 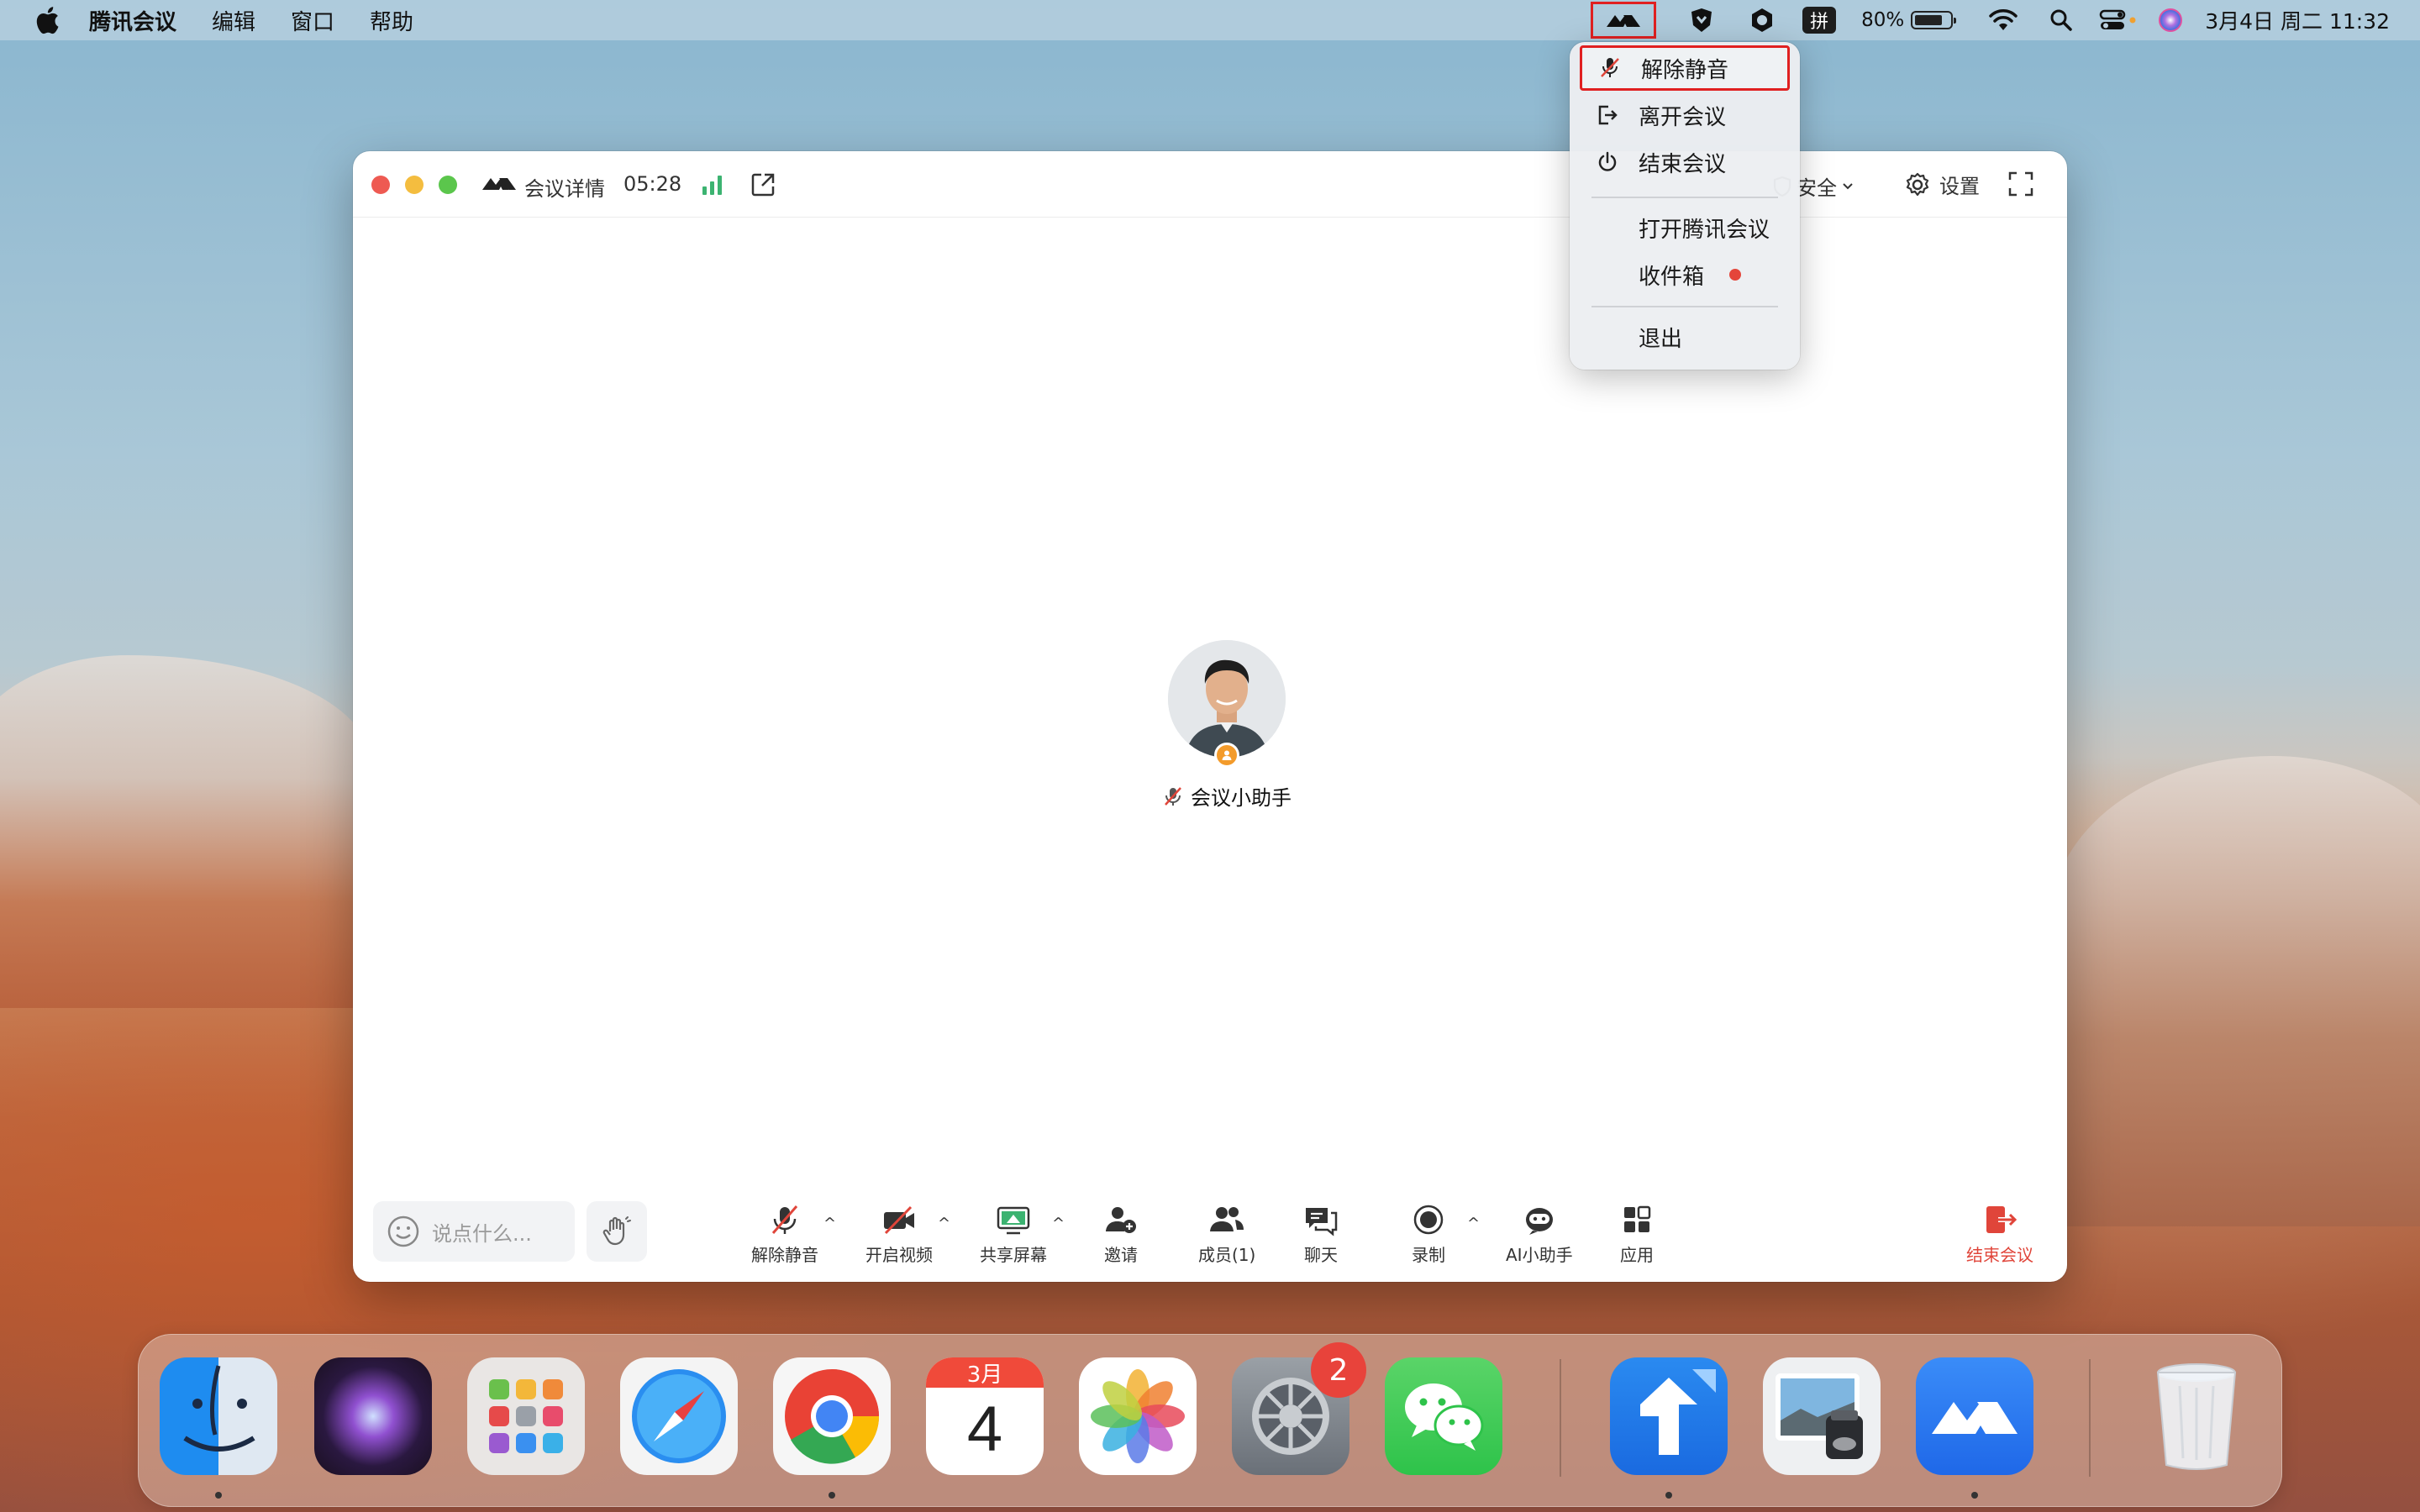 I want to click on meeting-timer: 05:28, so click(x=652, y=184).